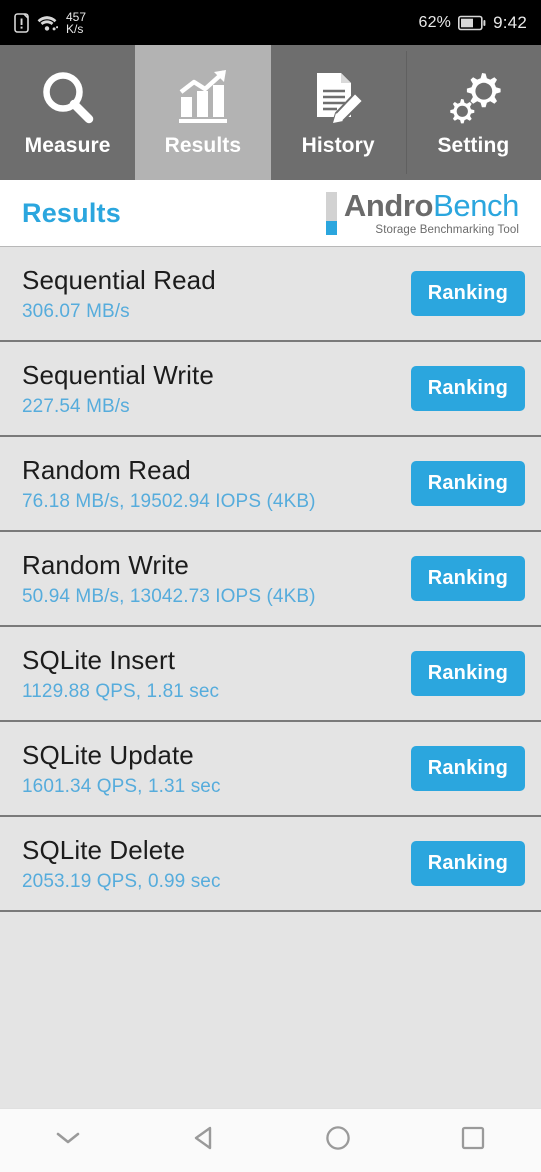  I want to click on tab-setting: Setting, so click(473, 112).